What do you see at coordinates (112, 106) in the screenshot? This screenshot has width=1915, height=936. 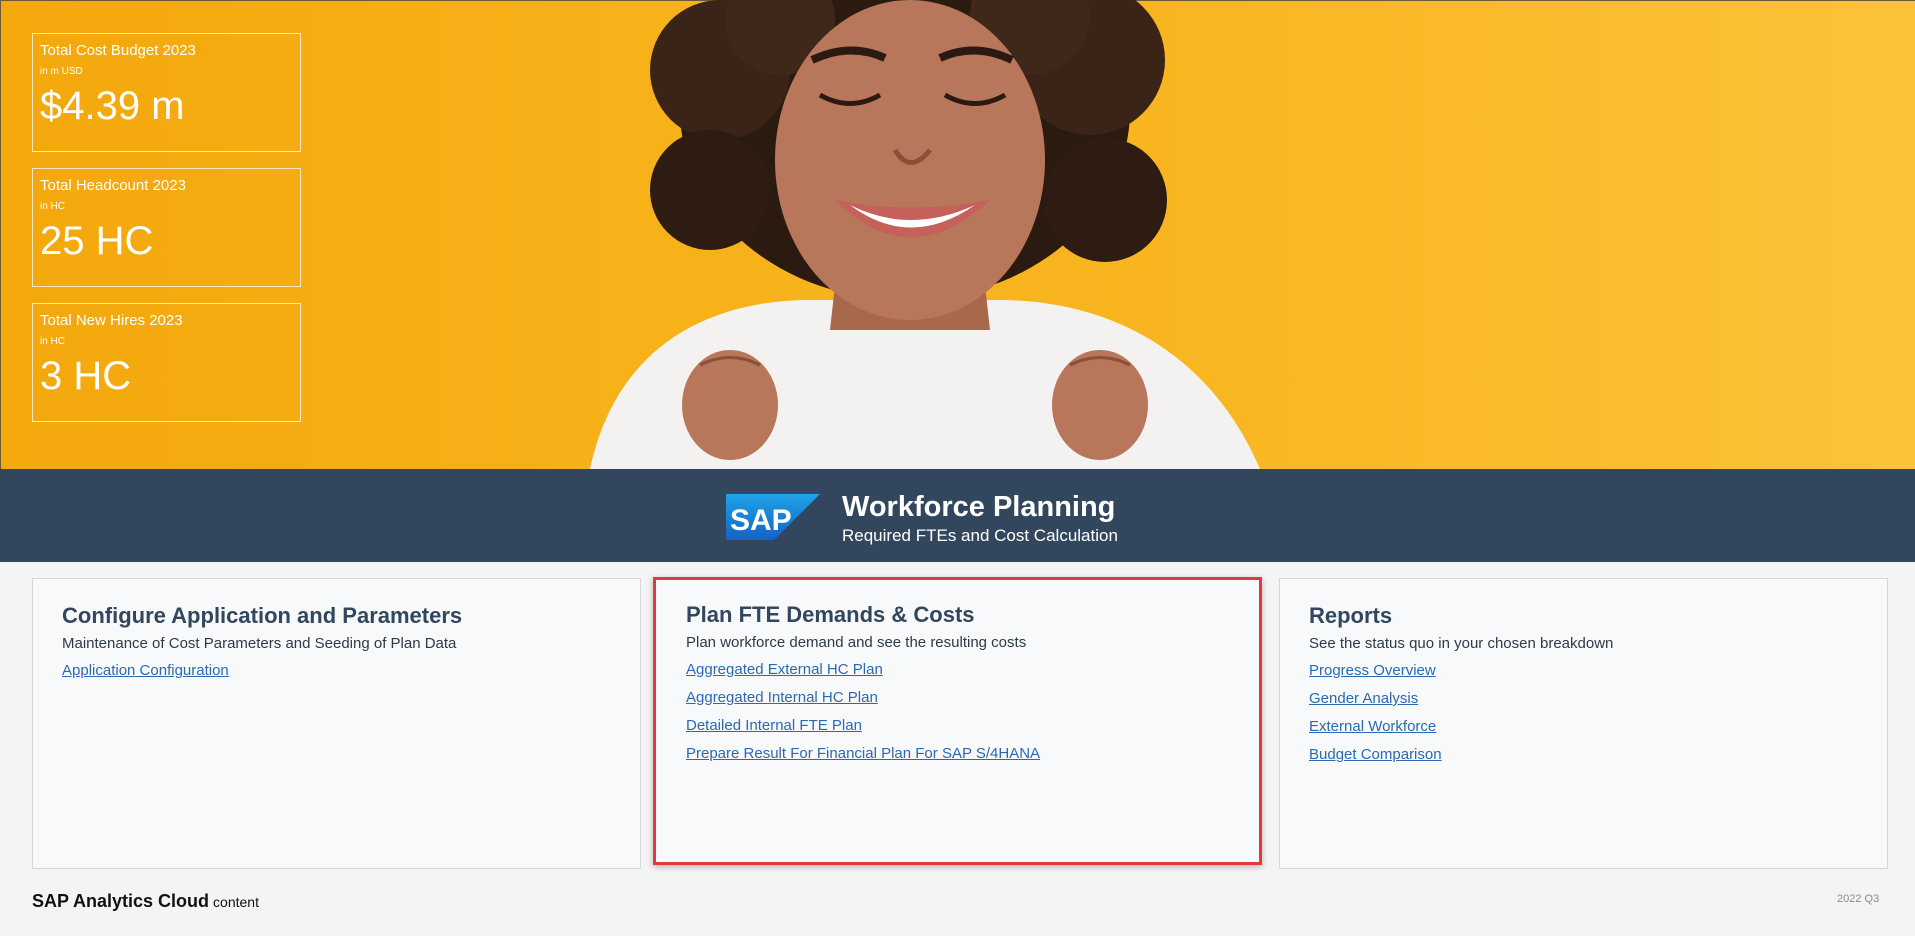 I see `kpi-value: $4.39 m` at bounding box center [112, 106].